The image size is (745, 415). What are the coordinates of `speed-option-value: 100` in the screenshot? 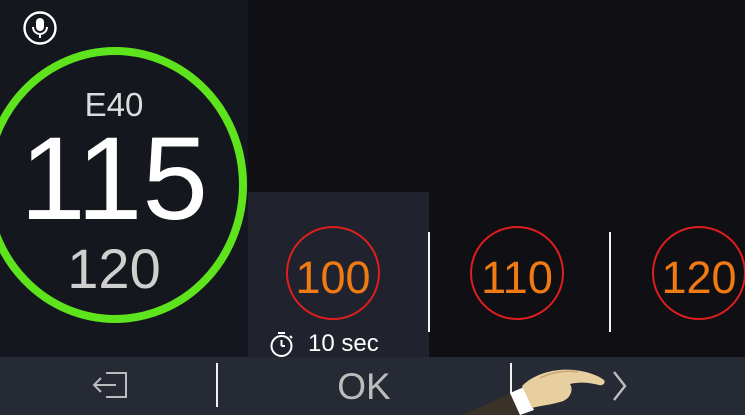 It's located at (333, 277).